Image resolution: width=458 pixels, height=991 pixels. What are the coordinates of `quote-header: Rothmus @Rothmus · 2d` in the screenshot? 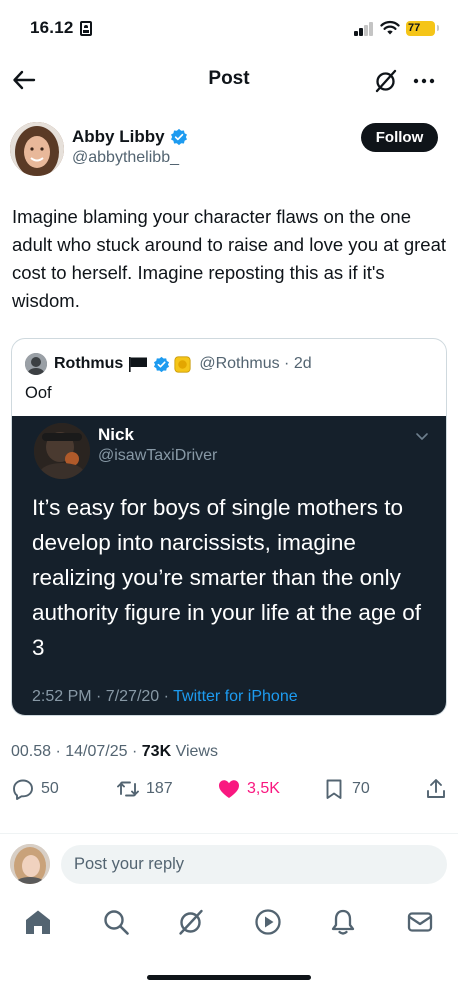 It's located at (168, 364).